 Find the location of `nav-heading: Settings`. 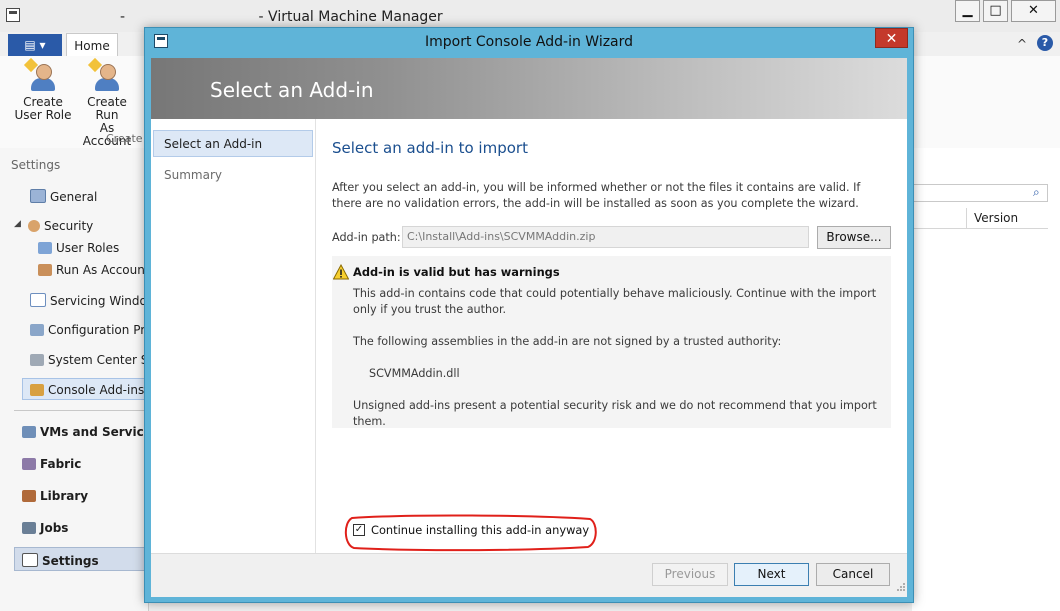

nav-heading: Settings is located at coordinates (36, 165).